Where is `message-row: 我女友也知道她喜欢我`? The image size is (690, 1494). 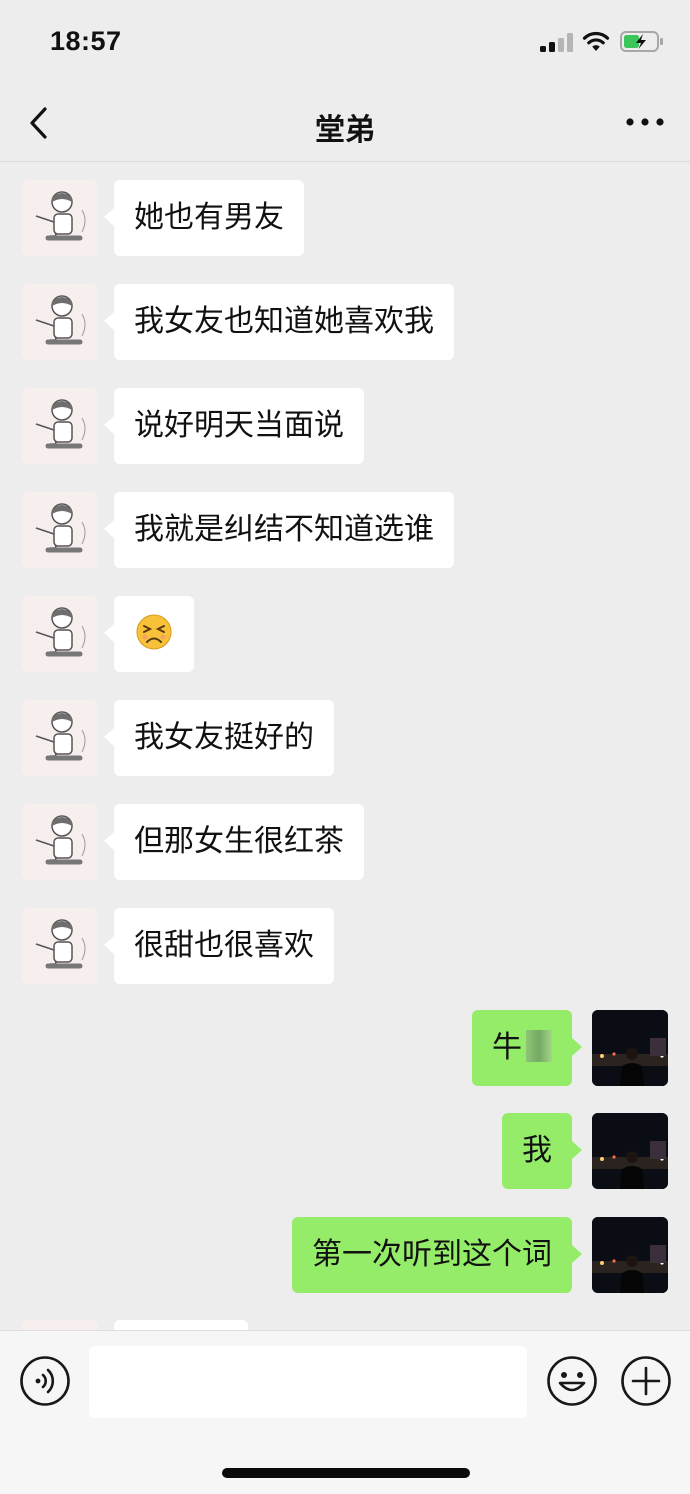
message-row: 我女友也知道她喜欢我 is located at coordinates (345, 322).